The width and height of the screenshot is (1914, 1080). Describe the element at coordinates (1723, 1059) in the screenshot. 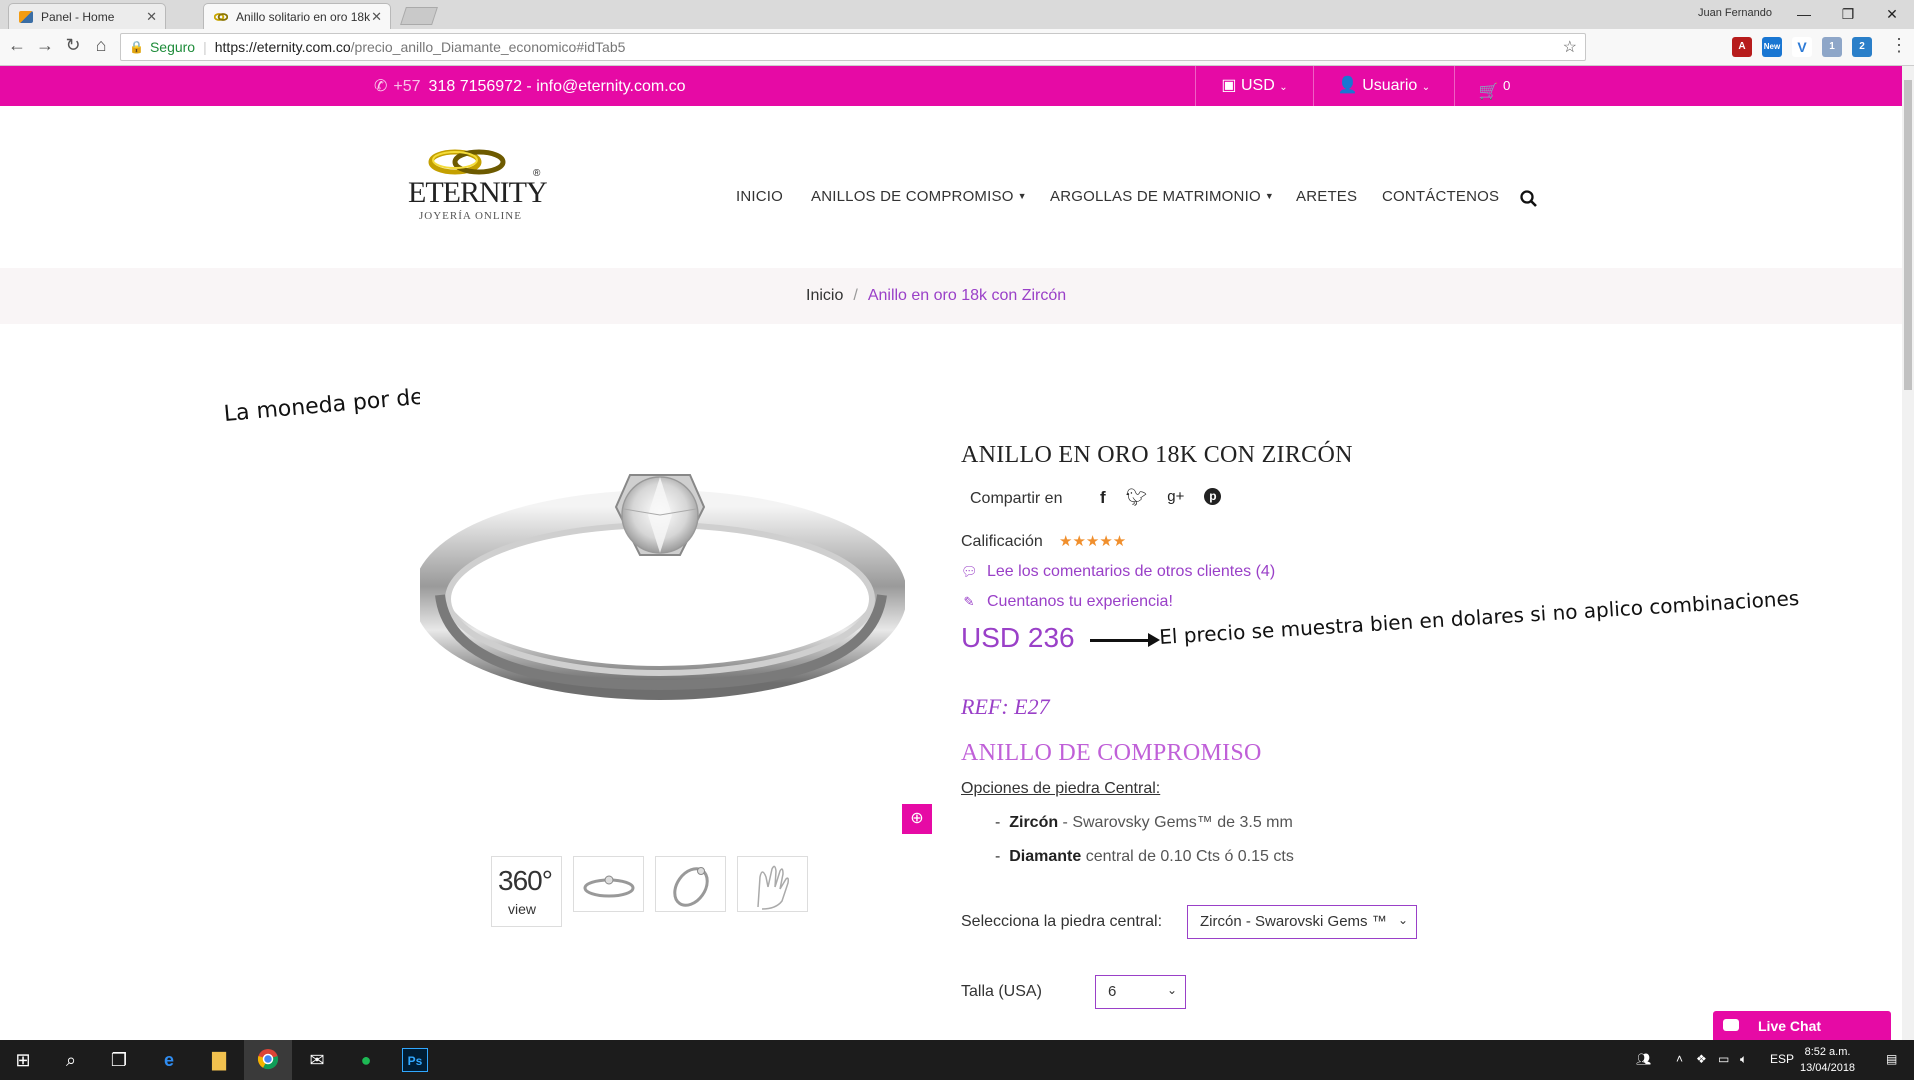

I see `network-icon: ▭` at that location.